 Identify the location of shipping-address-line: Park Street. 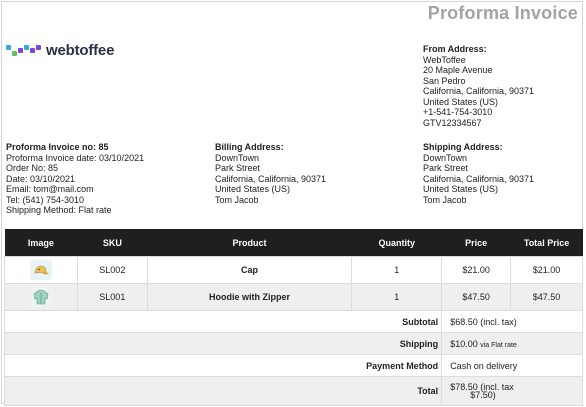
(446, 168).